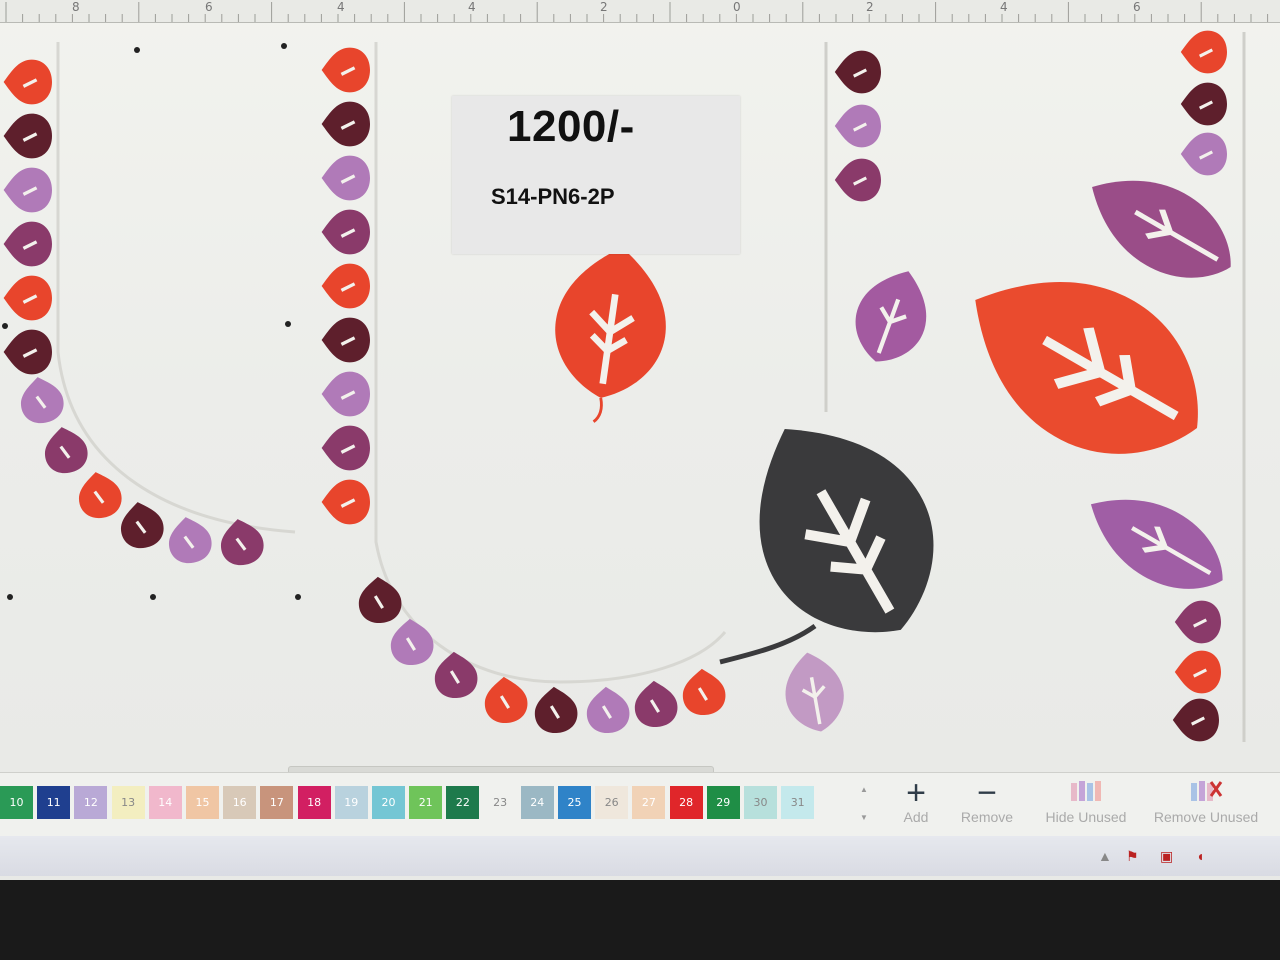 This screenshot has height=960, width=1280. I want to click on thread-swatch: 20, so click(388, 802).